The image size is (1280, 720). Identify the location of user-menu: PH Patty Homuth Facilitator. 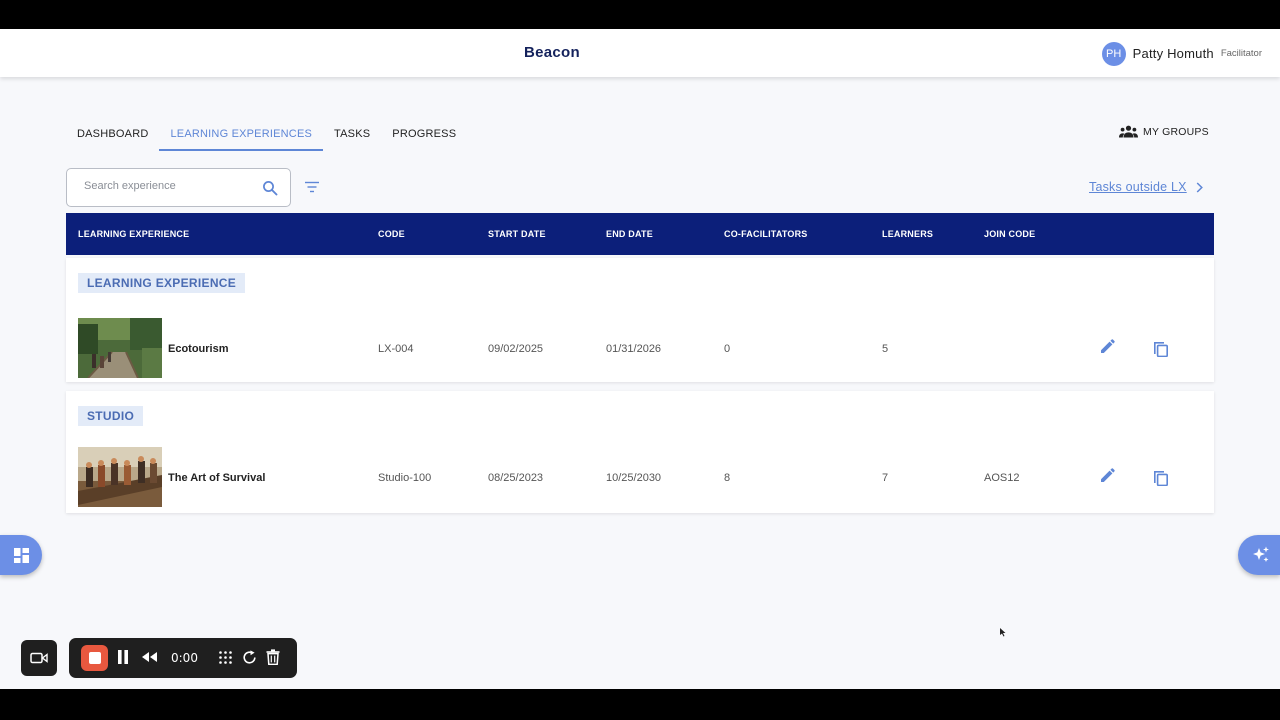
(1181, 53).